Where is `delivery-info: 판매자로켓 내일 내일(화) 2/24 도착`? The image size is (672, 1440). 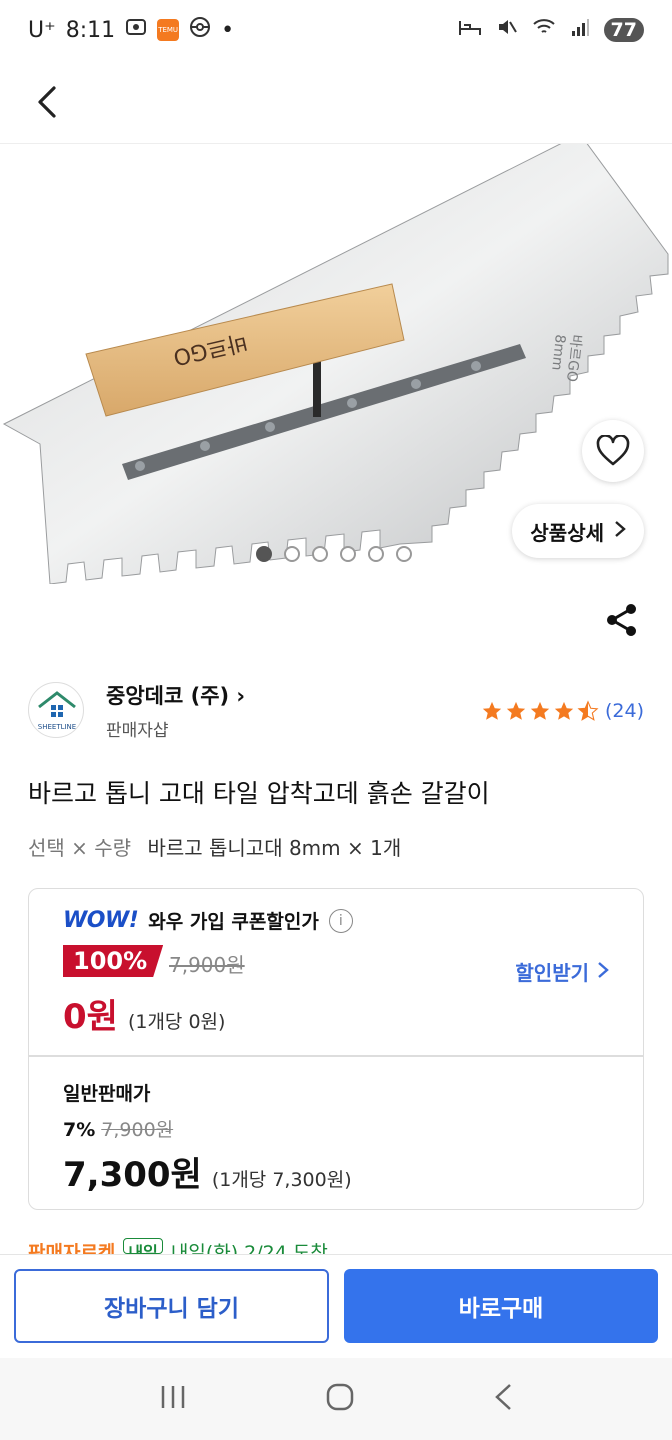
delivery-info: 판매자로켓 내일 내일(화) 2/24 도착 is located at coordinates (178, 1246).